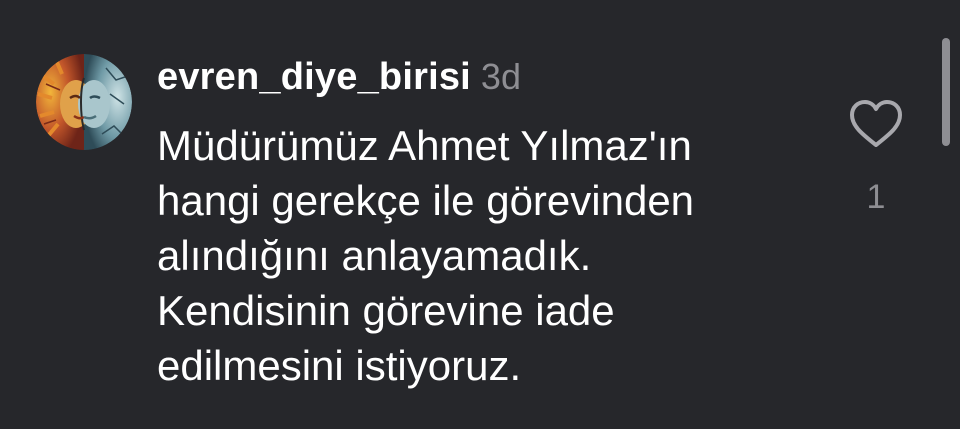 The height and width of the screenshot is (429, 960). Describe the element at coordinates (374, 255) in the screenshot. I see `comment-text-line: alındığını anlayamadık.` at that location.